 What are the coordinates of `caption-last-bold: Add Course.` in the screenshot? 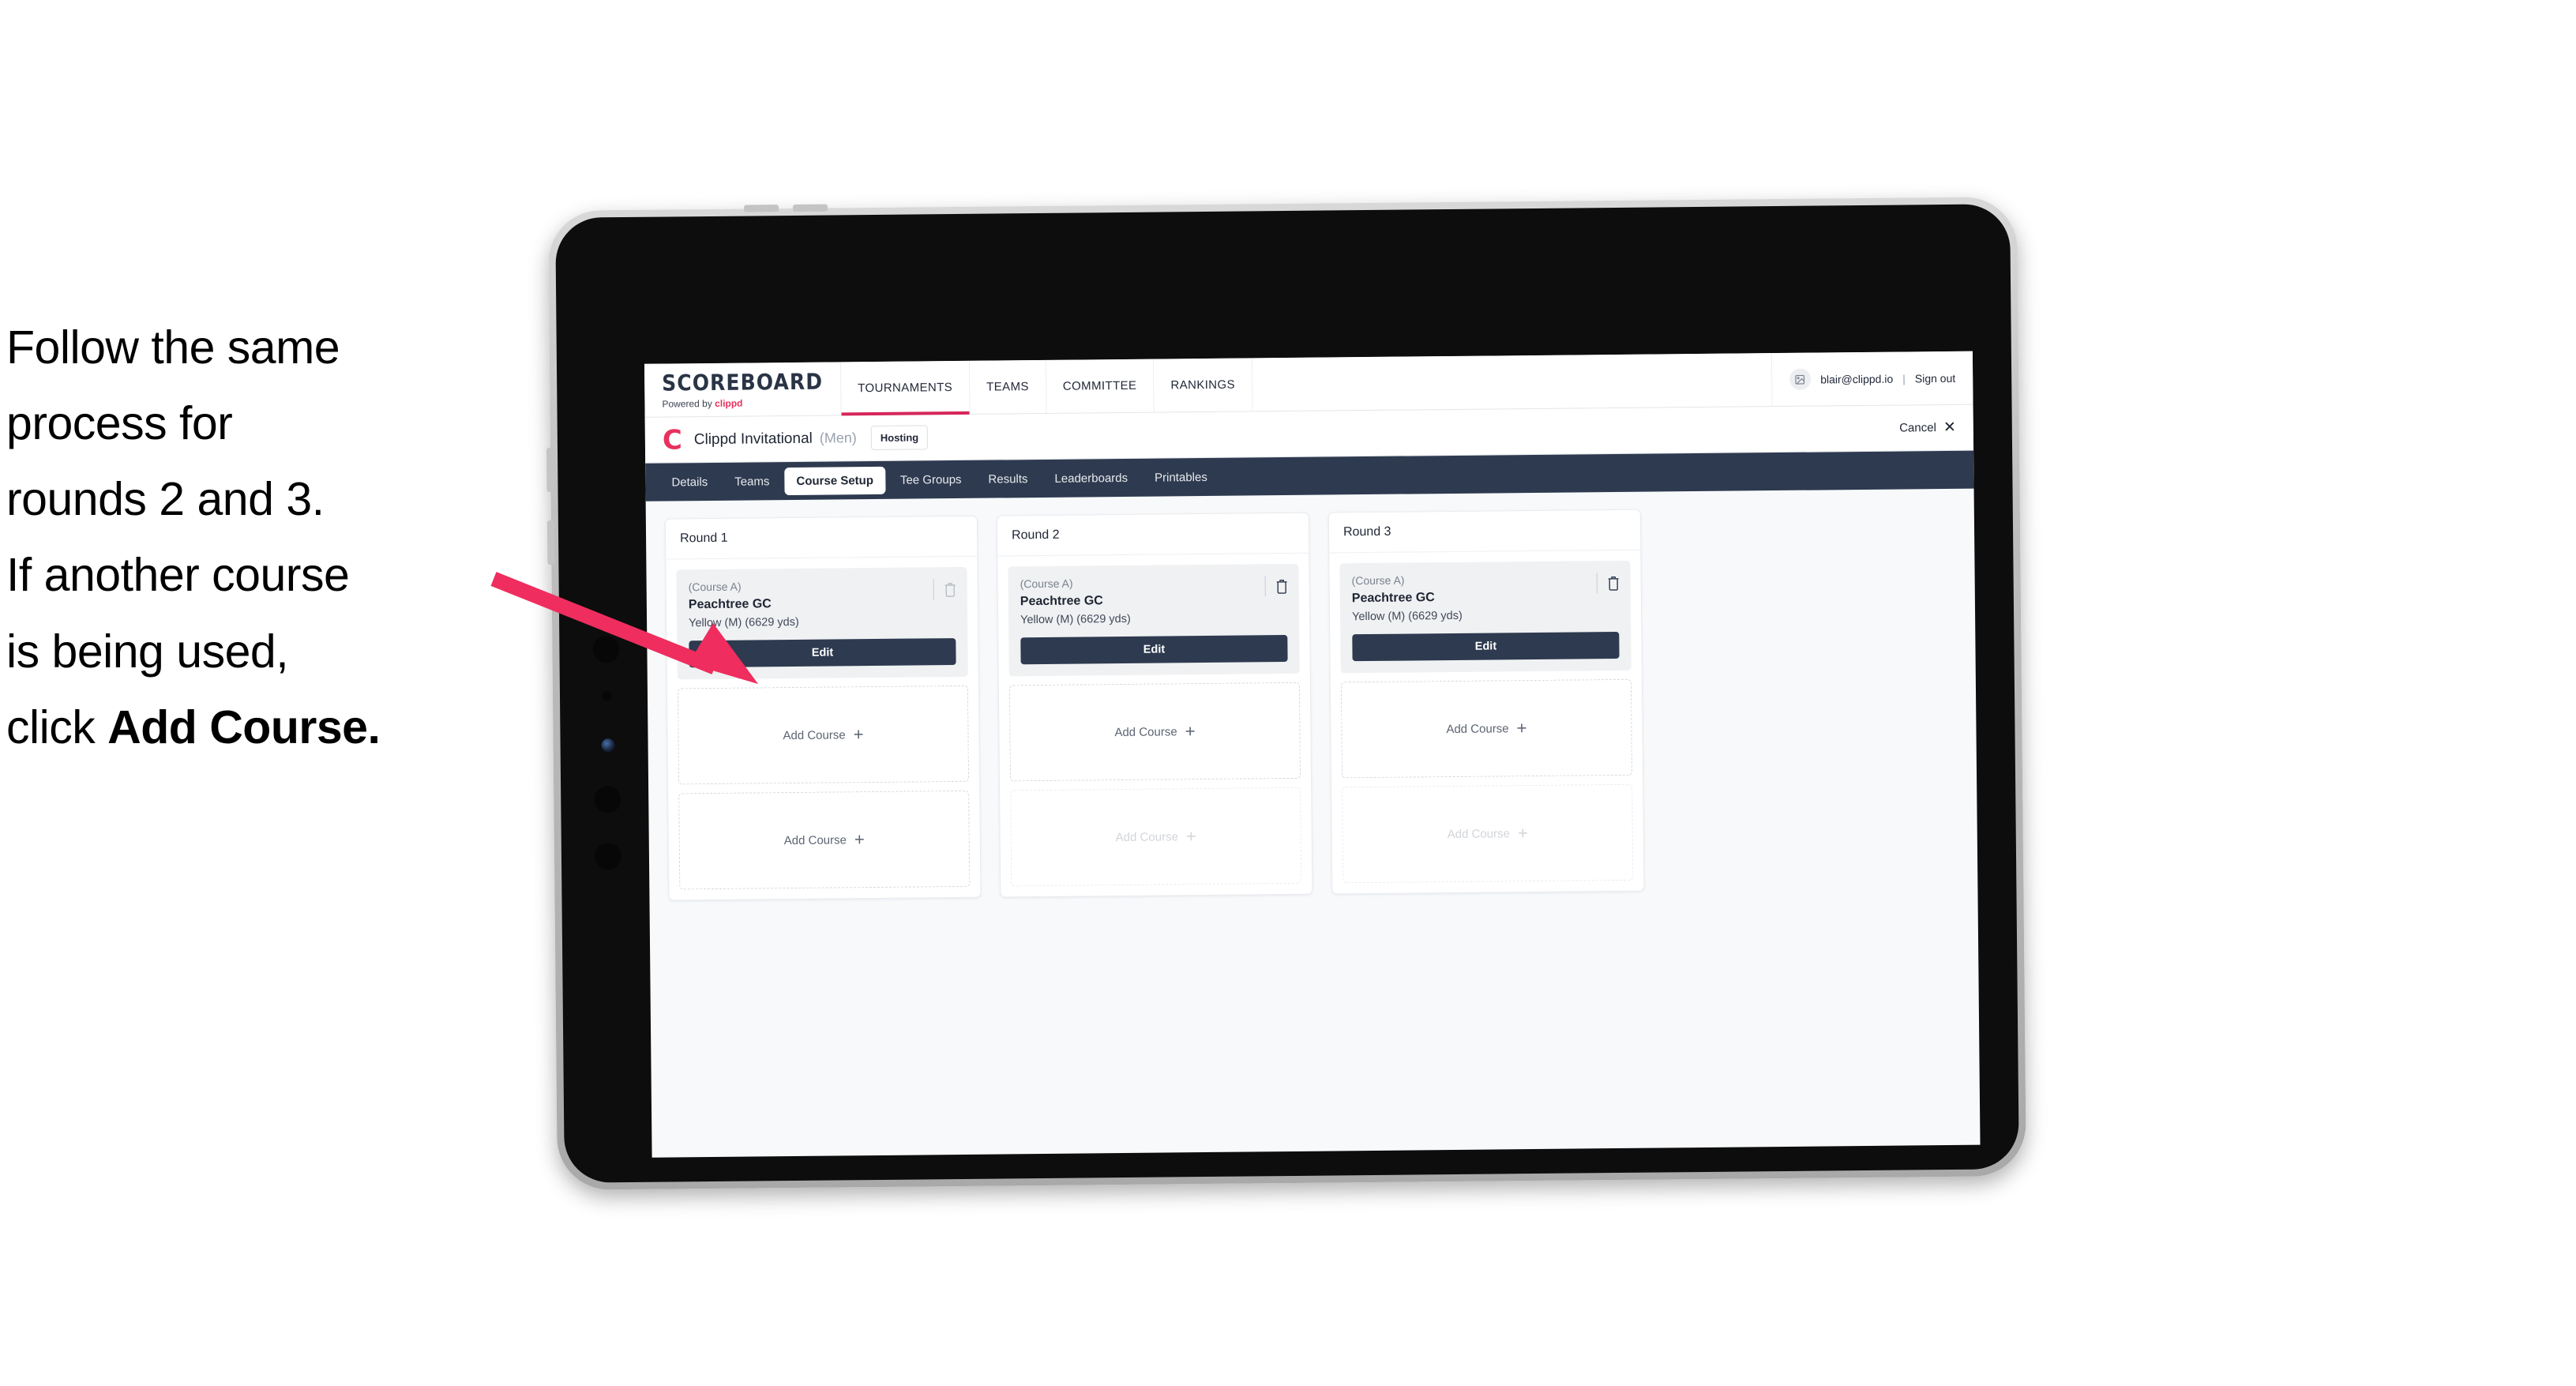 It's located at (244, 727).